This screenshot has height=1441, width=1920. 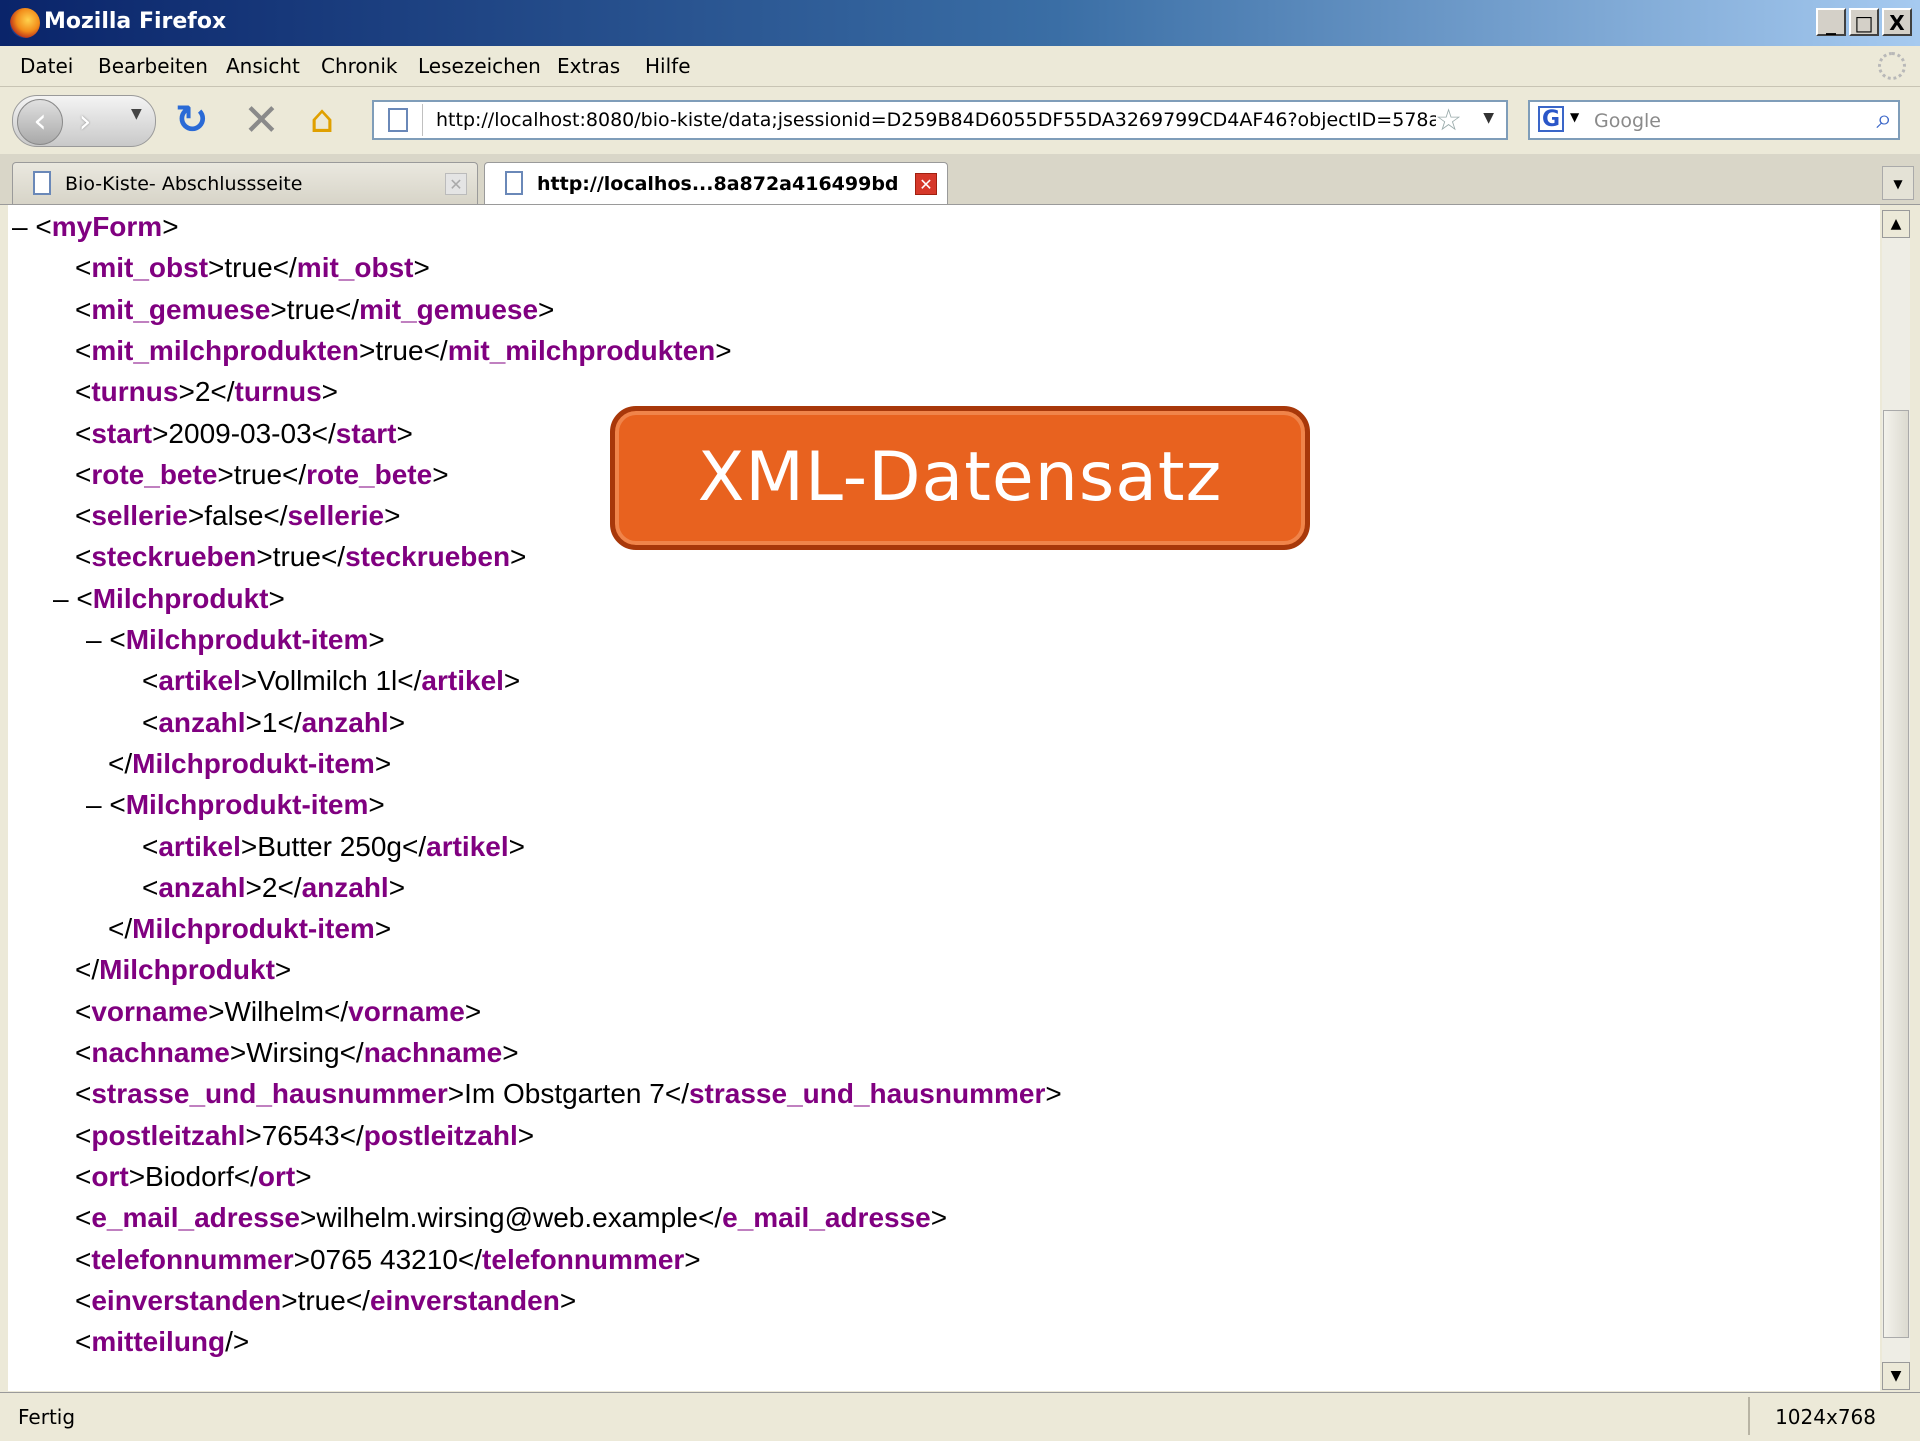 I want to click on xml-line: <turnus>2</turnus>, so click(x=207, y=392).